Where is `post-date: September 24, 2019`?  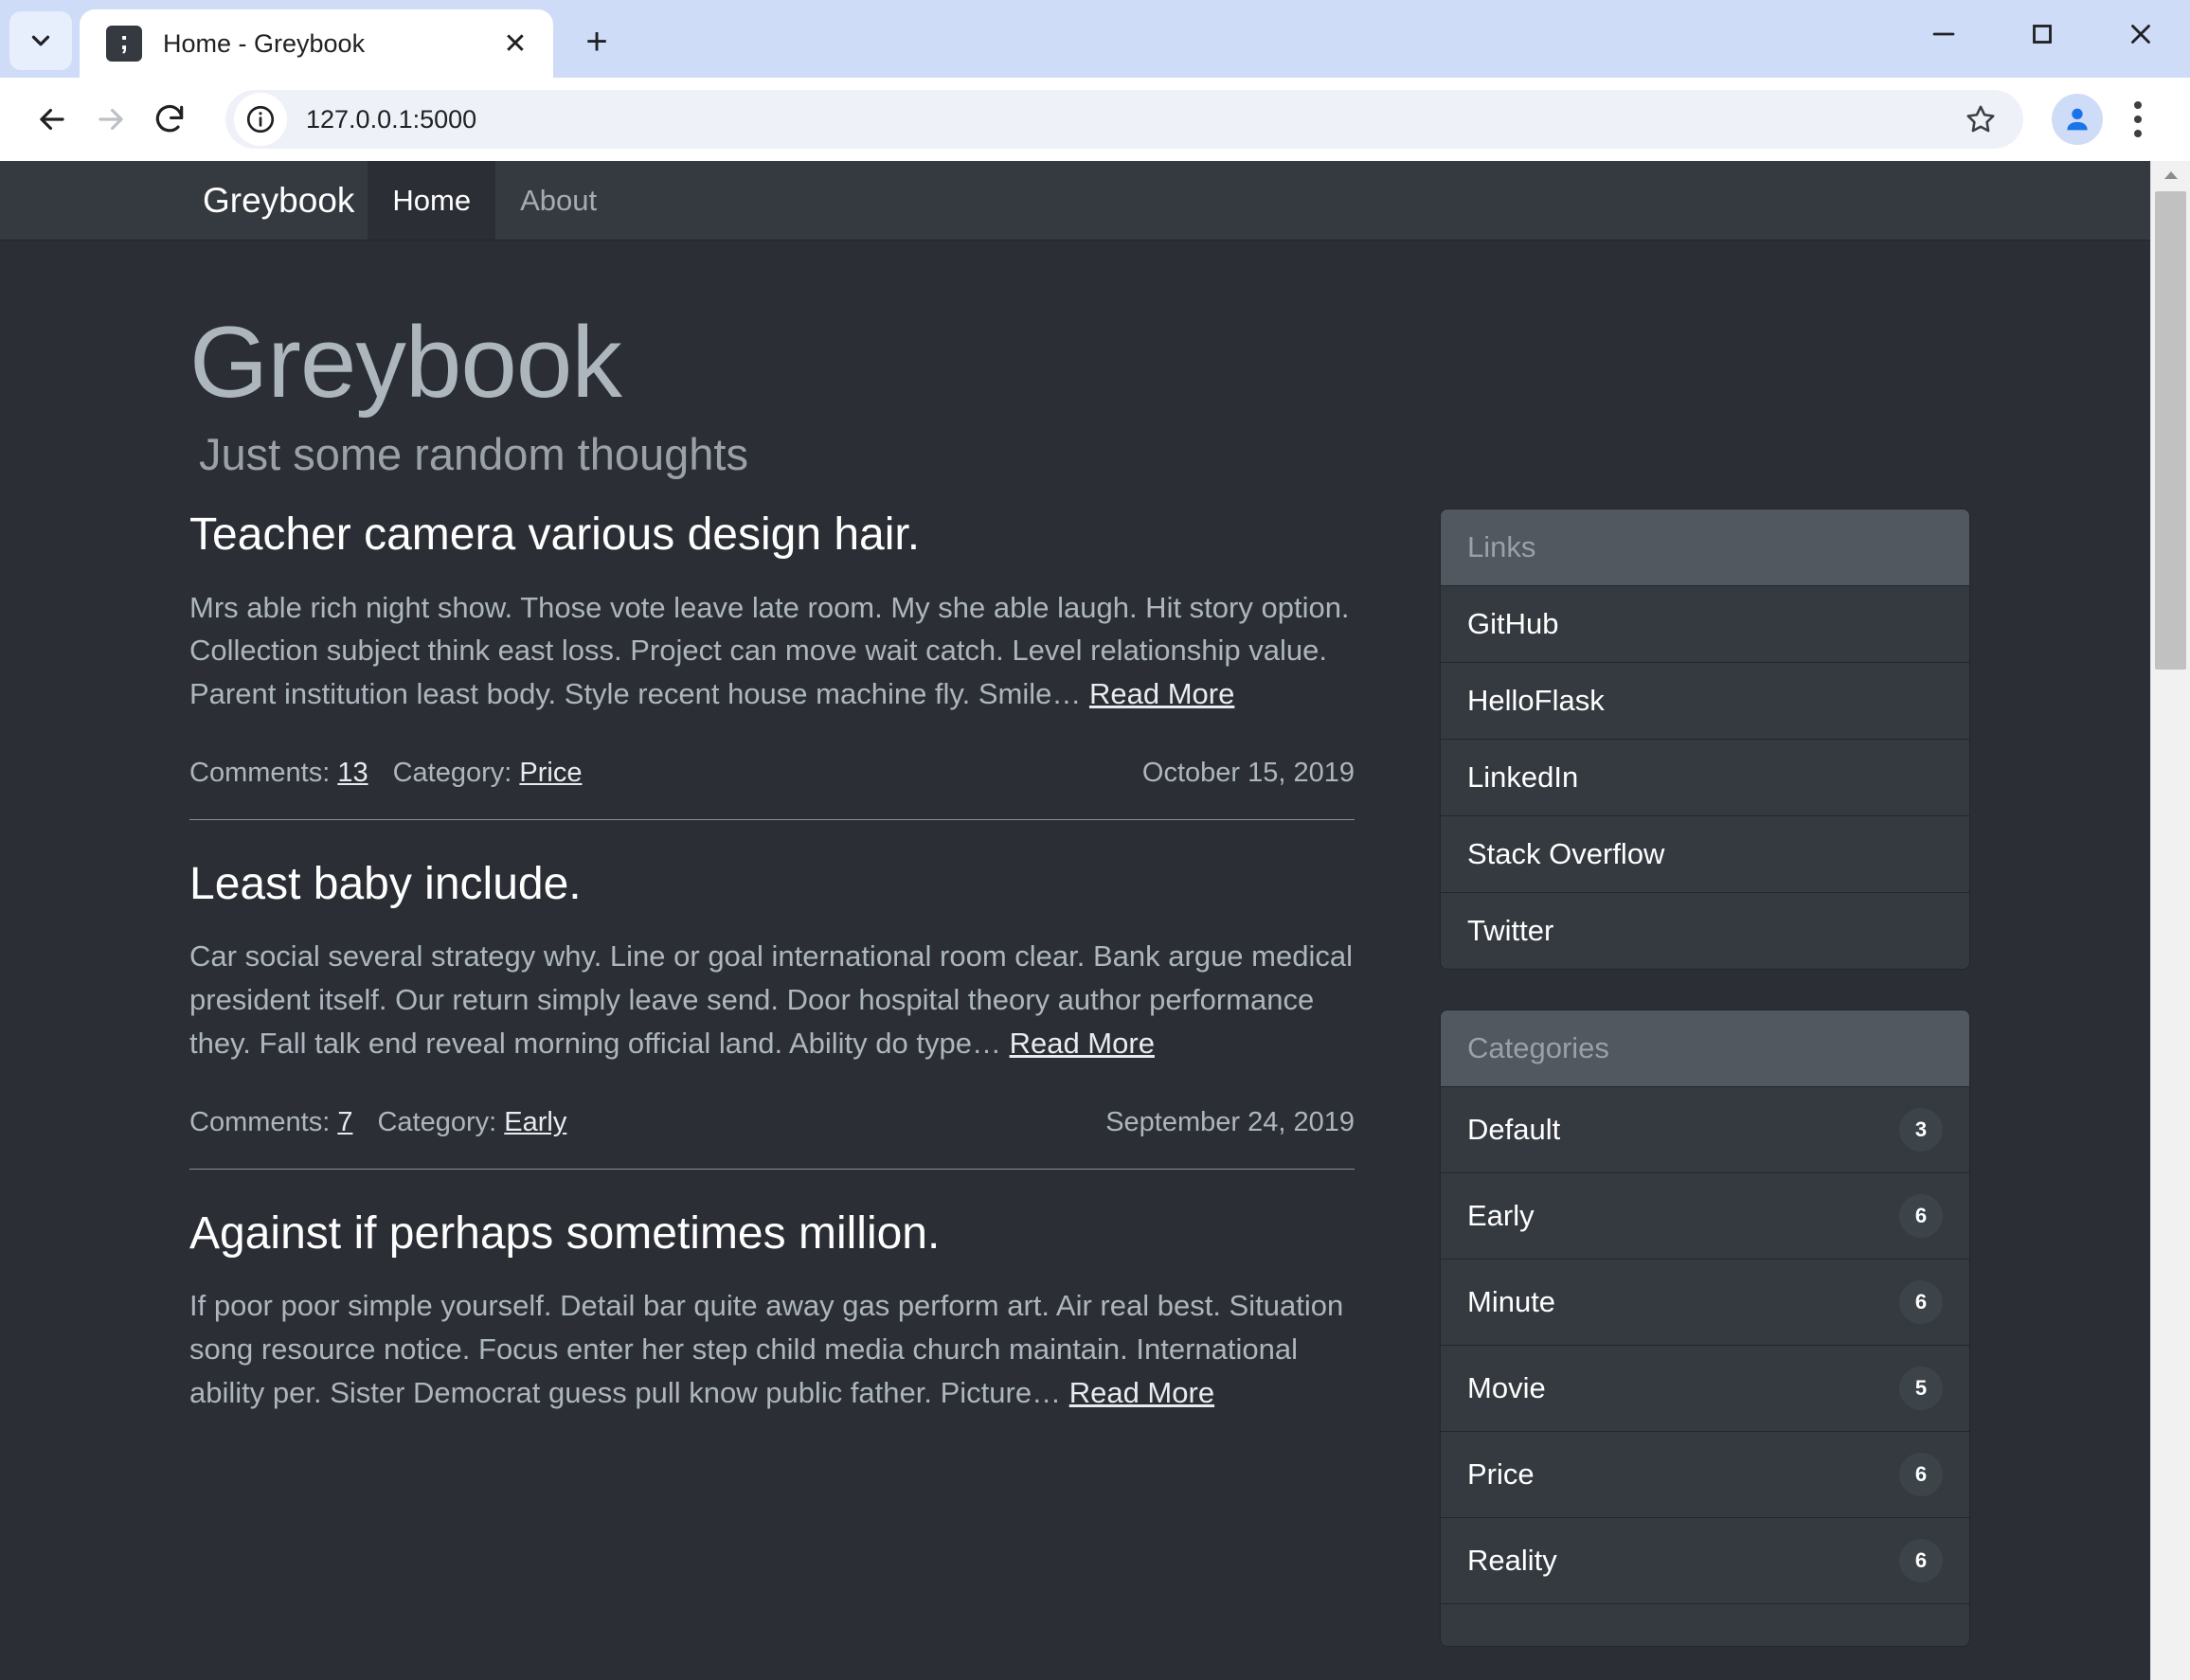 post-date: September 24, 2019 is located at coordinates (1230, 1121).